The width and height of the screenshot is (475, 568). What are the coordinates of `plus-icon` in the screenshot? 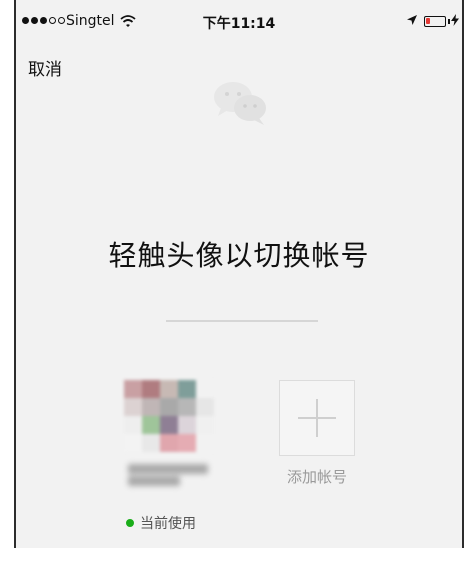 It's located at (317, 418).